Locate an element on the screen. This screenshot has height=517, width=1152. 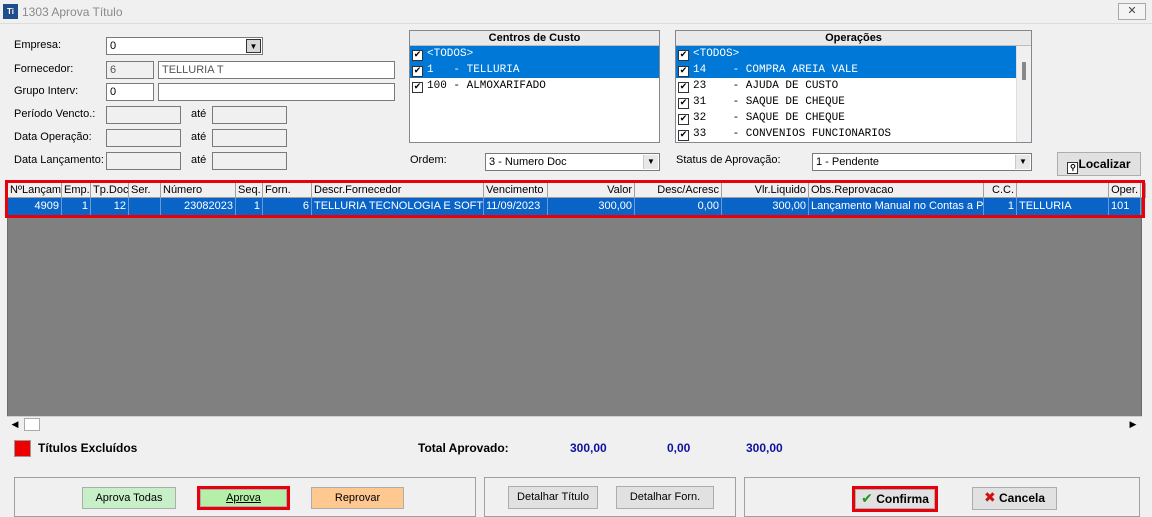
confirm-actions-panel is located at coordinates (942, 497).